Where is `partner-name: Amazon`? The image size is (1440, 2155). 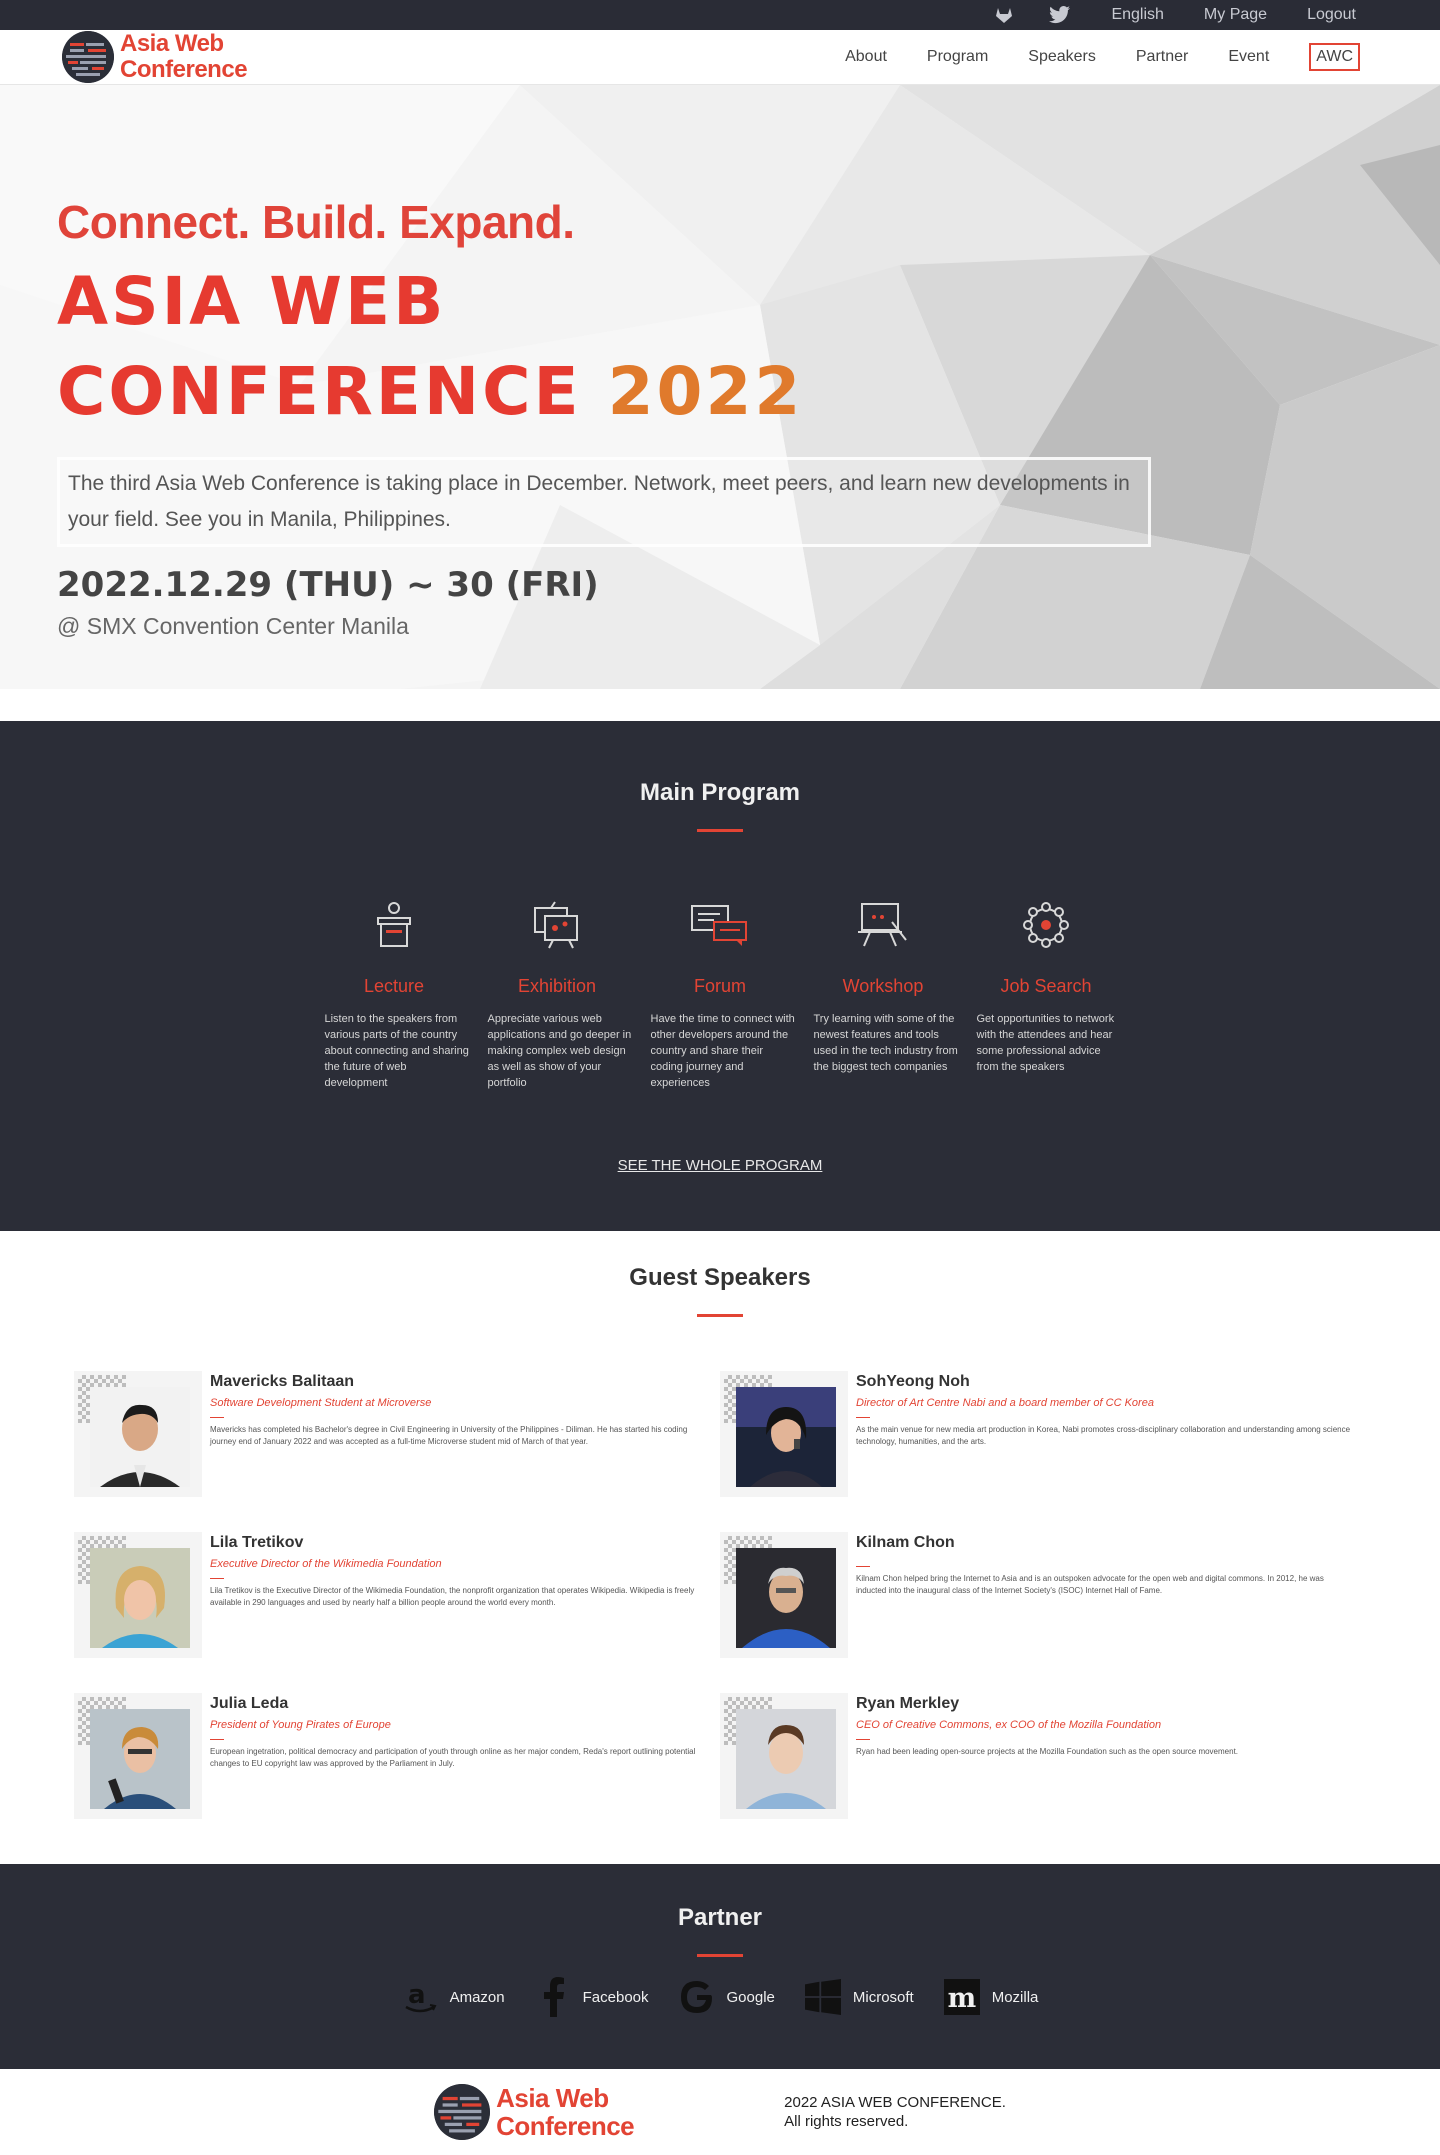 partner-name: Amazon is located at coordinates (477, 1997).